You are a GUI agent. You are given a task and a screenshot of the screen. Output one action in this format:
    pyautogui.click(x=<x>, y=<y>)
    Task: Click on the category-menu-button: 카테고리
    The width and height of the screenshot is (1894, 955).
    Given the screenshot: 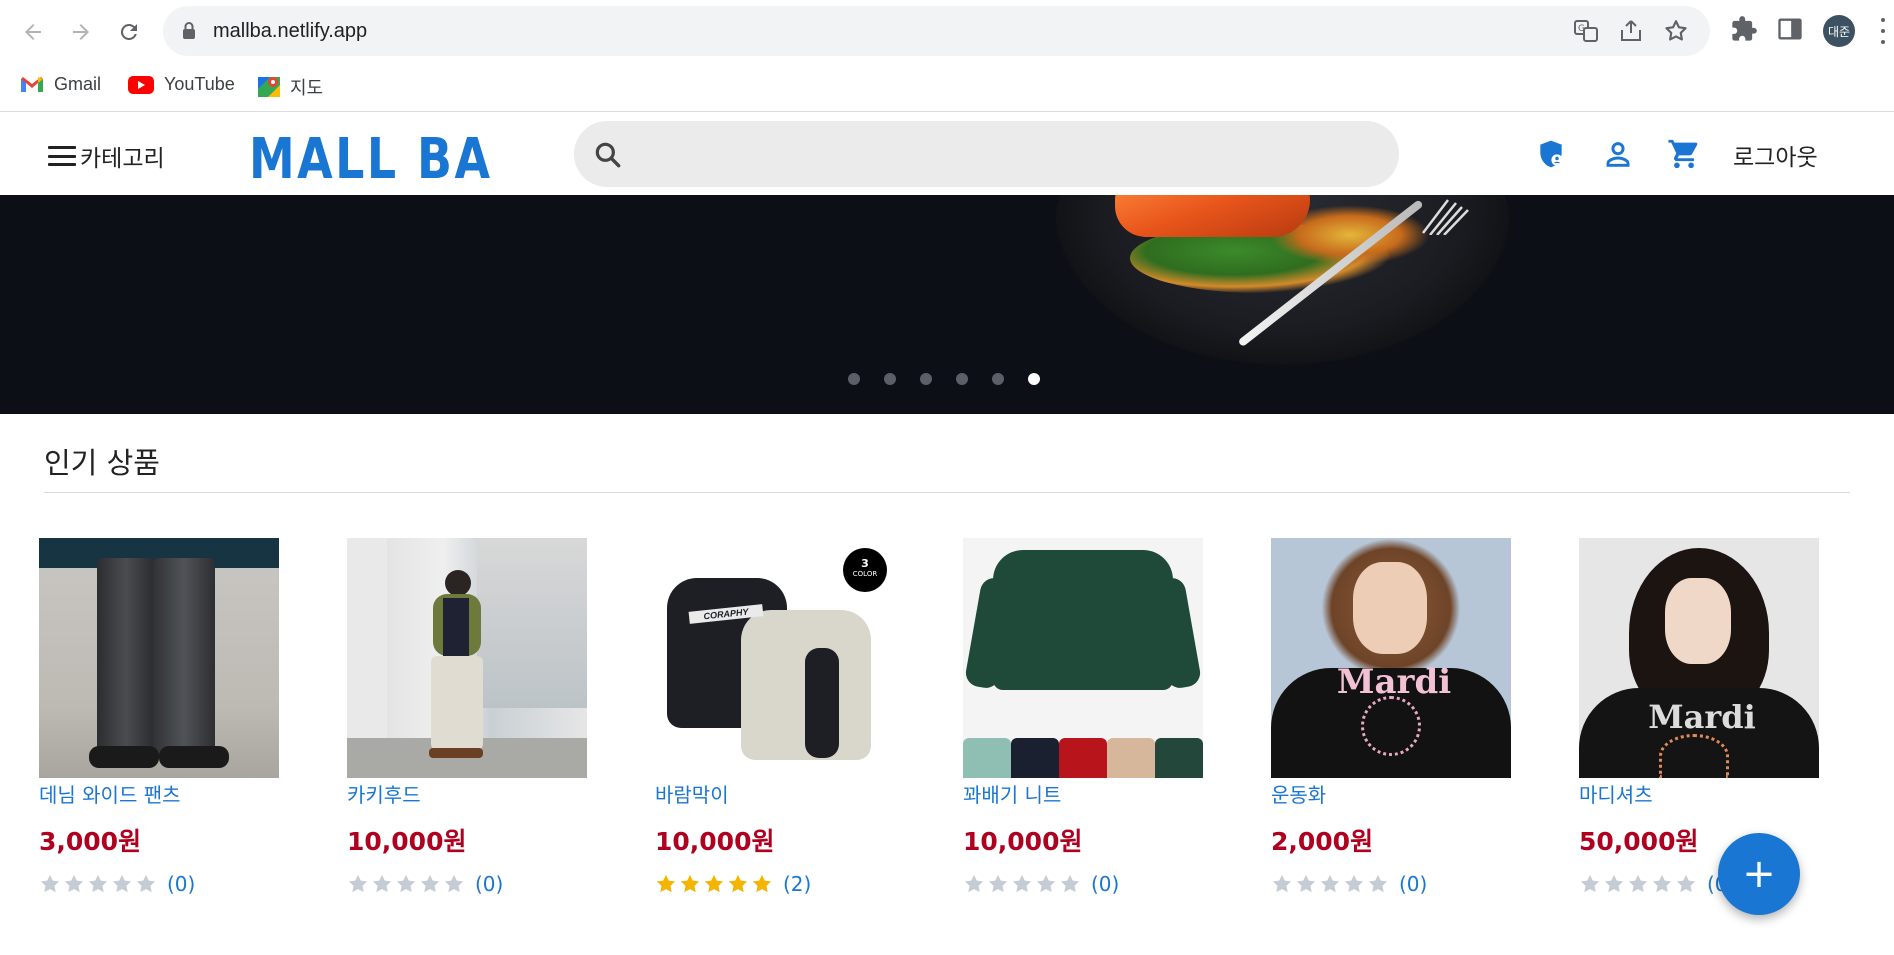 What is the action you would take?
    pyautogui.click(x=106, y=156)
    